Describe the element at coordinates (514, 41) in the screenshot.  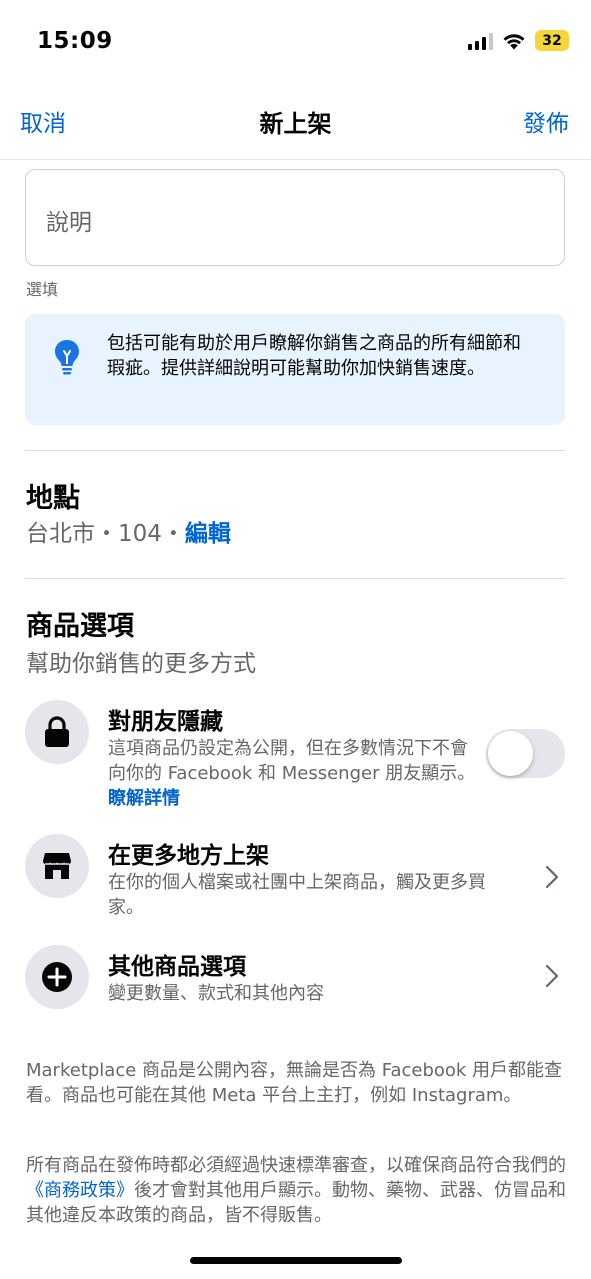
I see `wifi-icon` at that location.